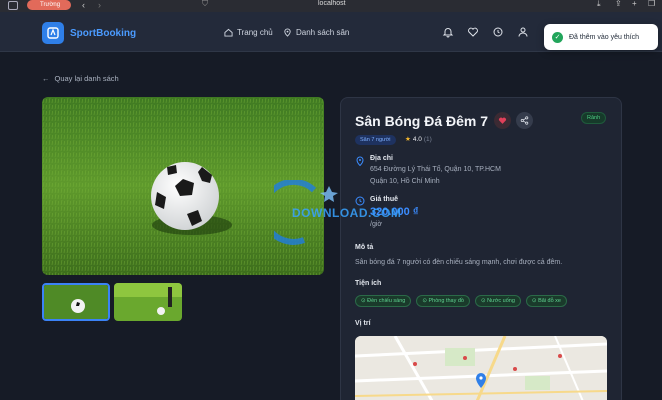 The image size is (662, 400). I want to click on location-label: Vị trí, so click(363, 323).